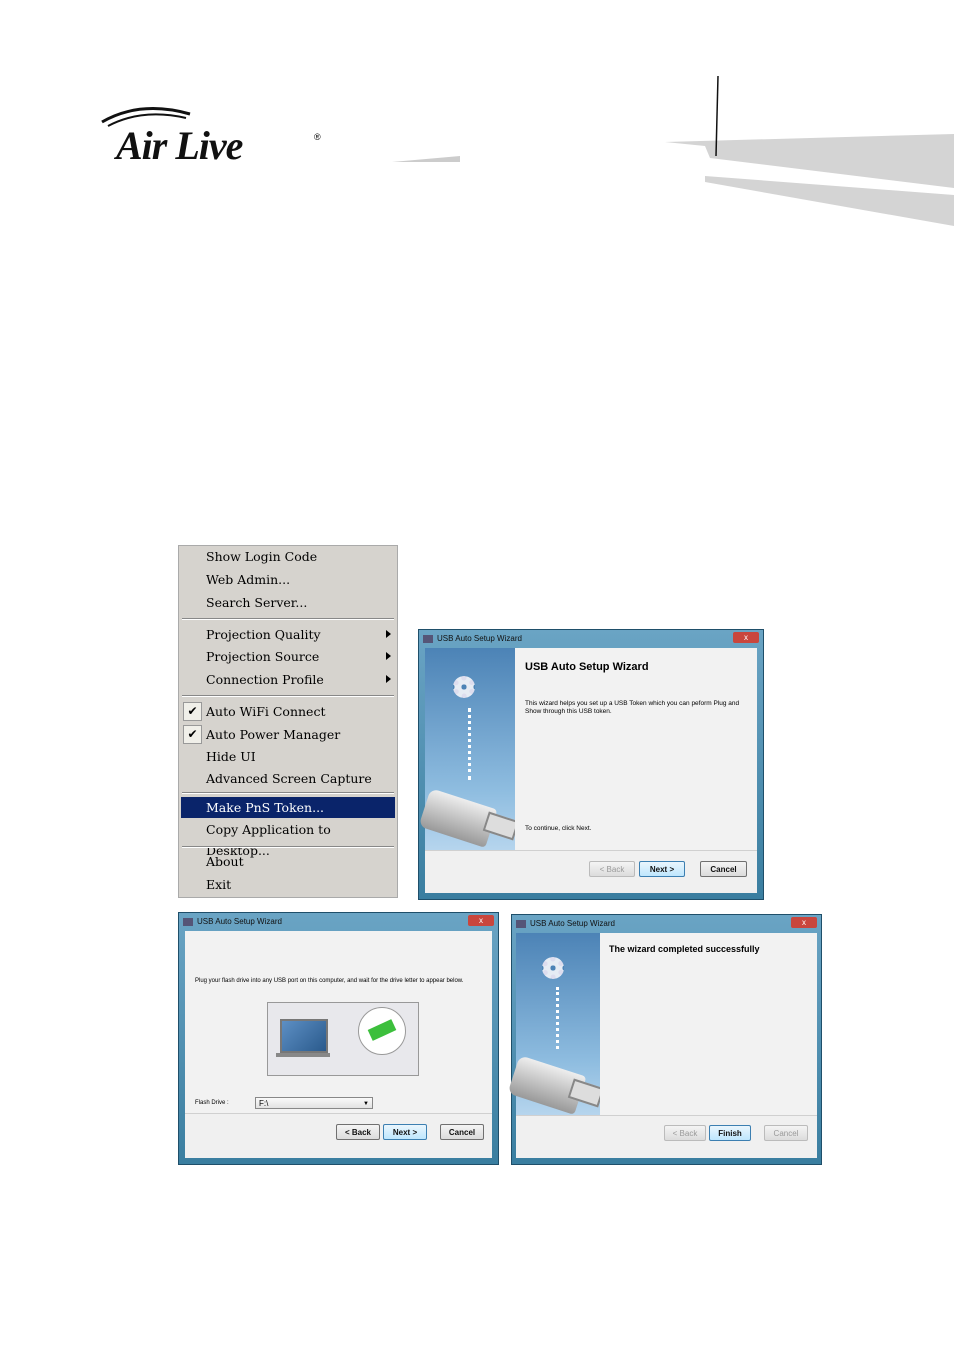 The image size is (954, 1350). I want to click on menu-item-advanced-screen-capture: Advanced Screen Capture, so click(288, 778).